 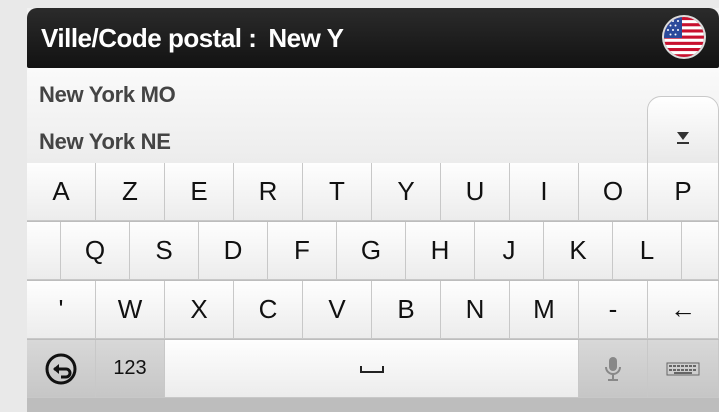 What do you see at coordinates (475, 310) in the screenshot?
I see `key-n: N` at bounding box center [475, 310].